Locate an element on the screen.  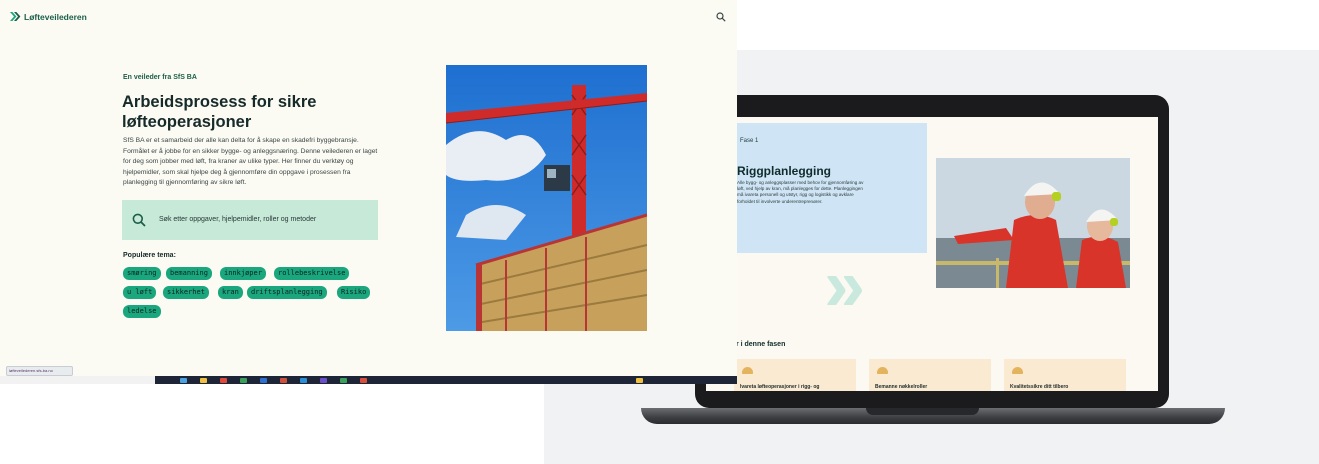
topic-tag: sikkerhet is located at coordinates (186, 292).